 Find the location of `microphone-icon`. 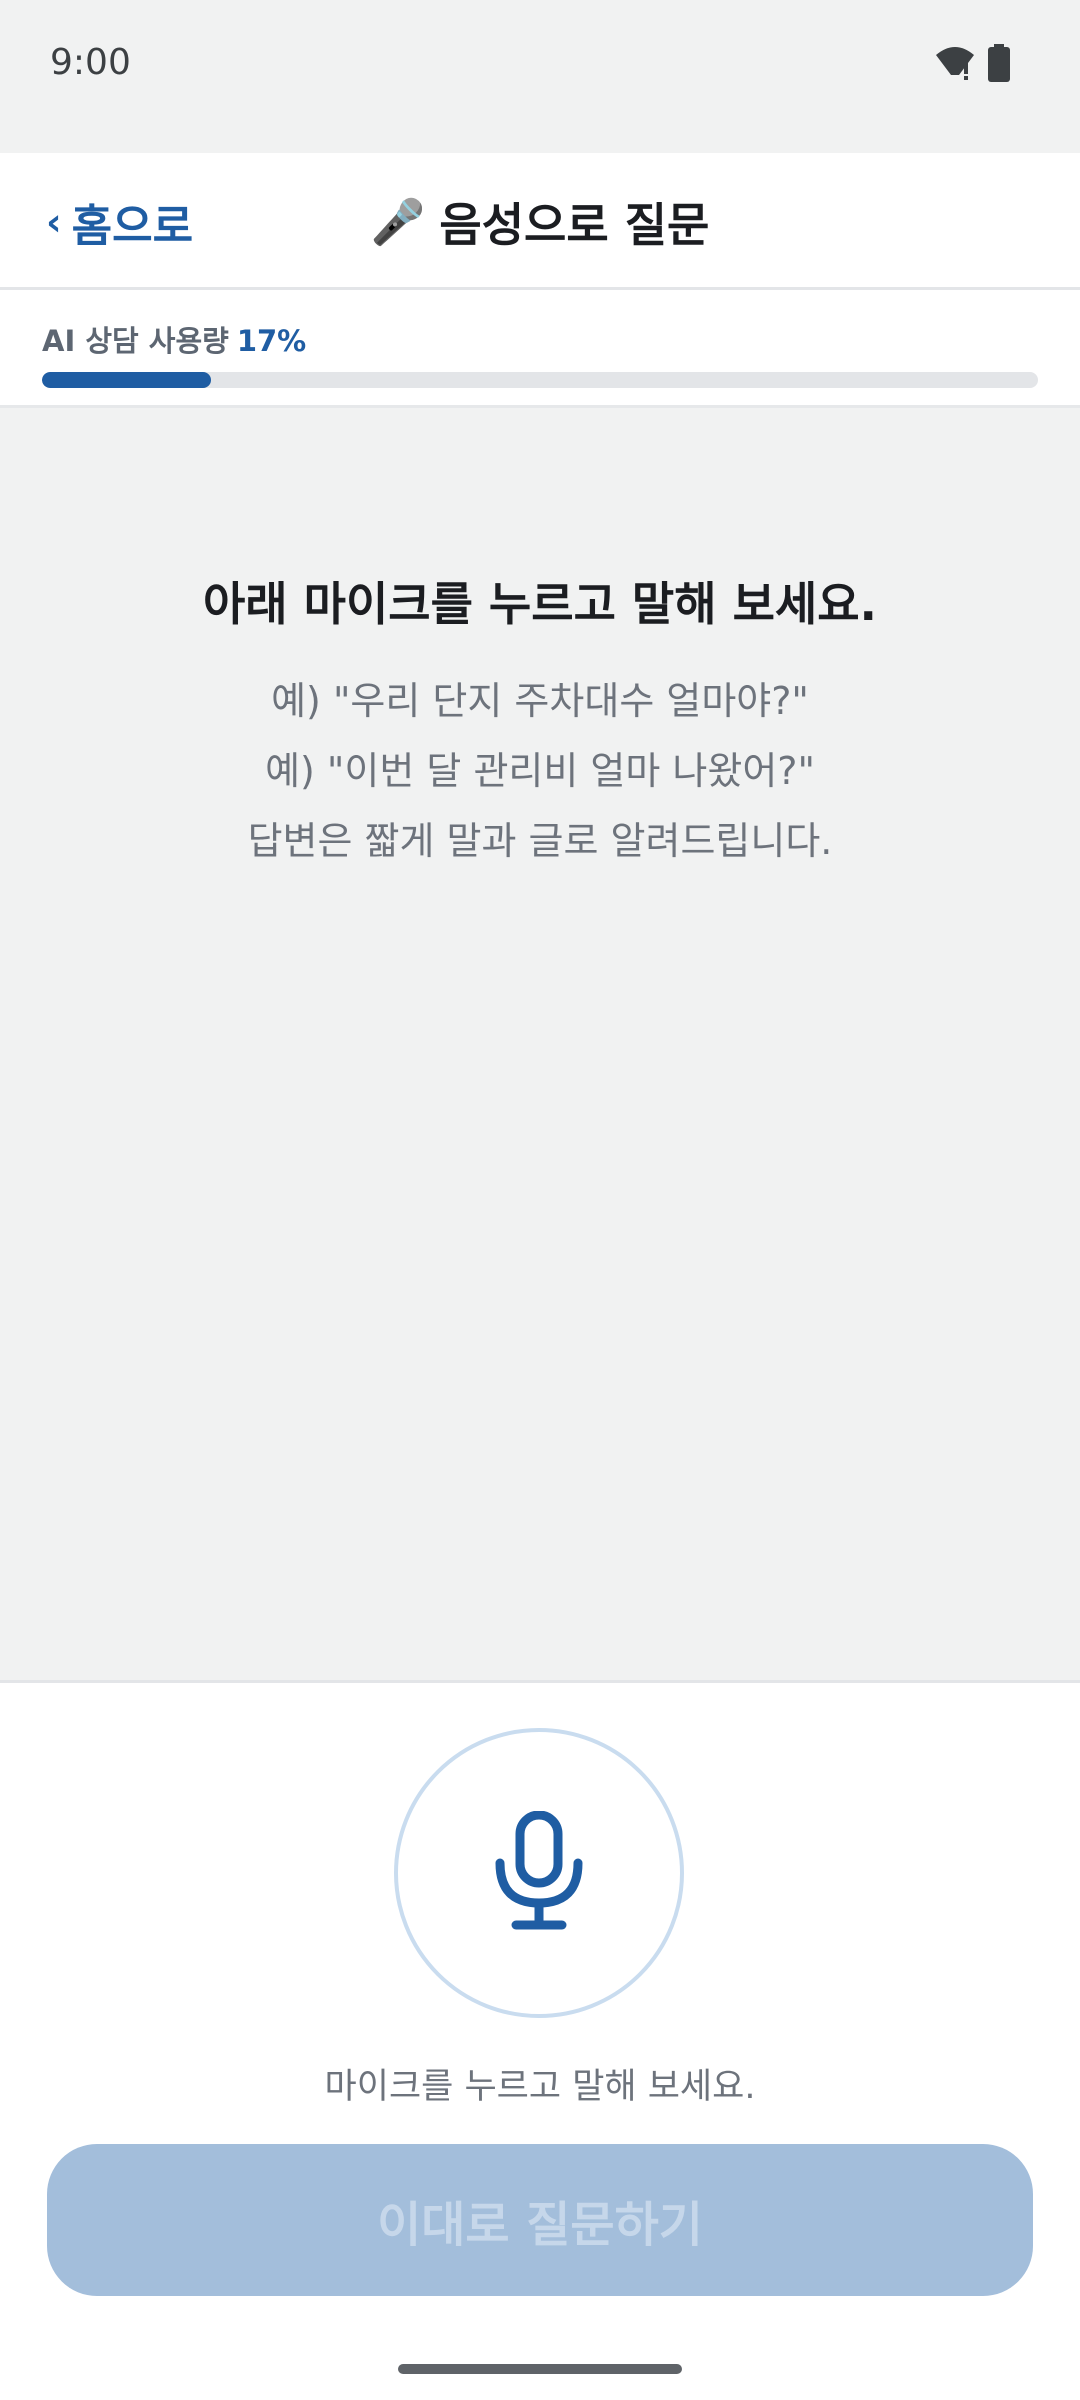

microphone-icon is located at coordinates (539, 1872).